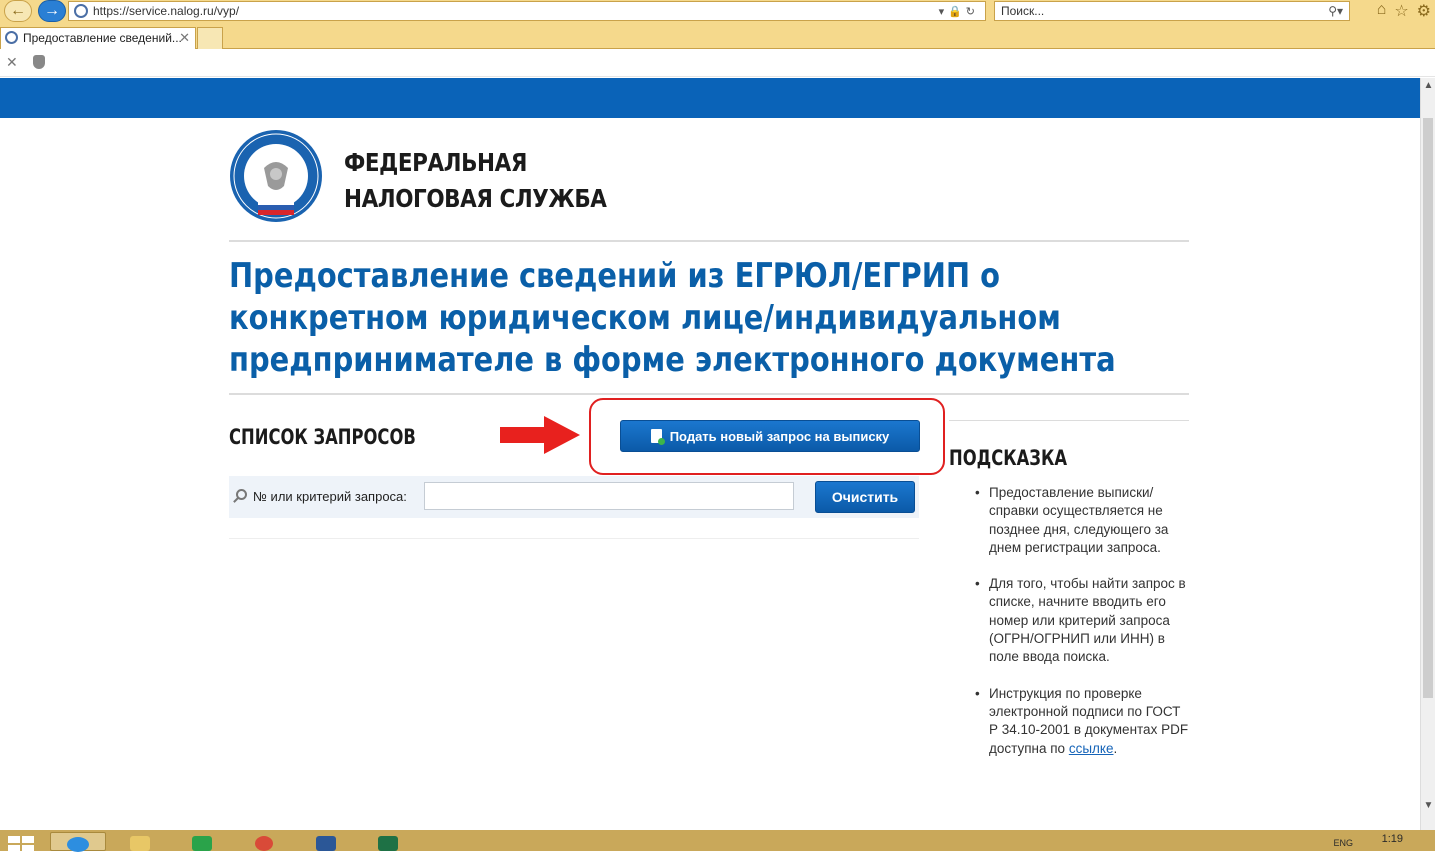  Describe the element at coordinates (717, 841) in the screenshot. I see `taskbar: ENG 1:19` at that location.